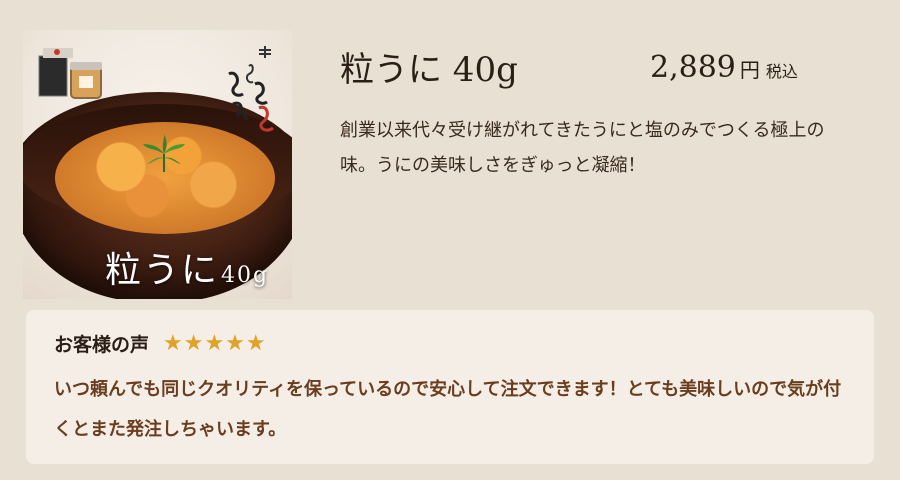  I want to click on product-title: 粒うに 40g, so click(429, 70).